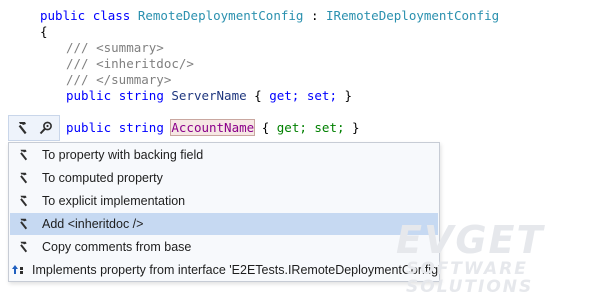 This screenshot has height=300, width=600. I want to click on code-line-open-brace: {, so click(44, 31).